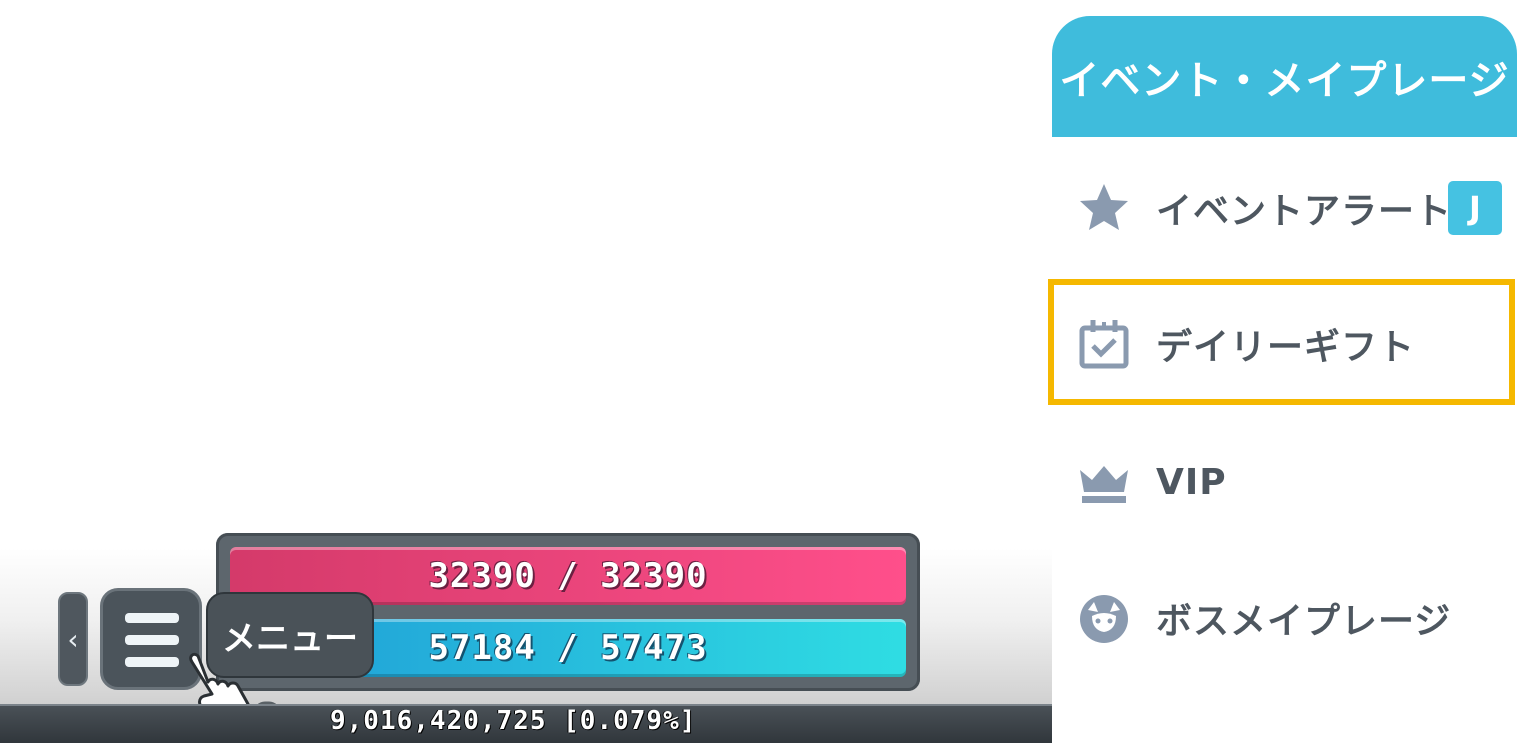 The width and height of the screenshot is (1521, 743). I want to click on hamburger-icon, so click(152, 640).